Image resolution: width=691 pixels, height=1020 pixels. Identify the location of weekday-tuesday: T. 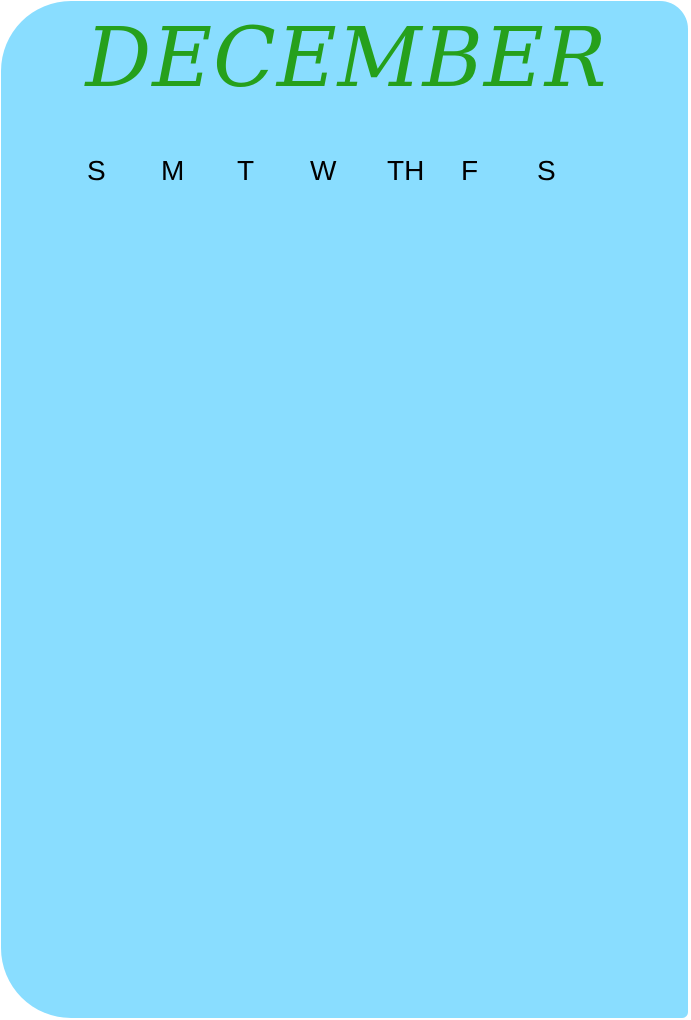
(246, 170).